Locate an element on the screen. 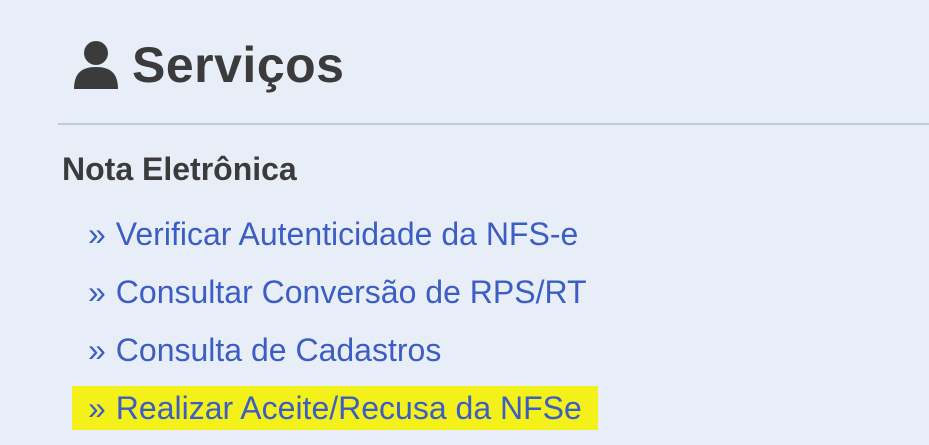 The width and height of the screenshot is (929, 445). list-item: » Consultar Conversão de RPS/RT is located at coordinates (337, 292).